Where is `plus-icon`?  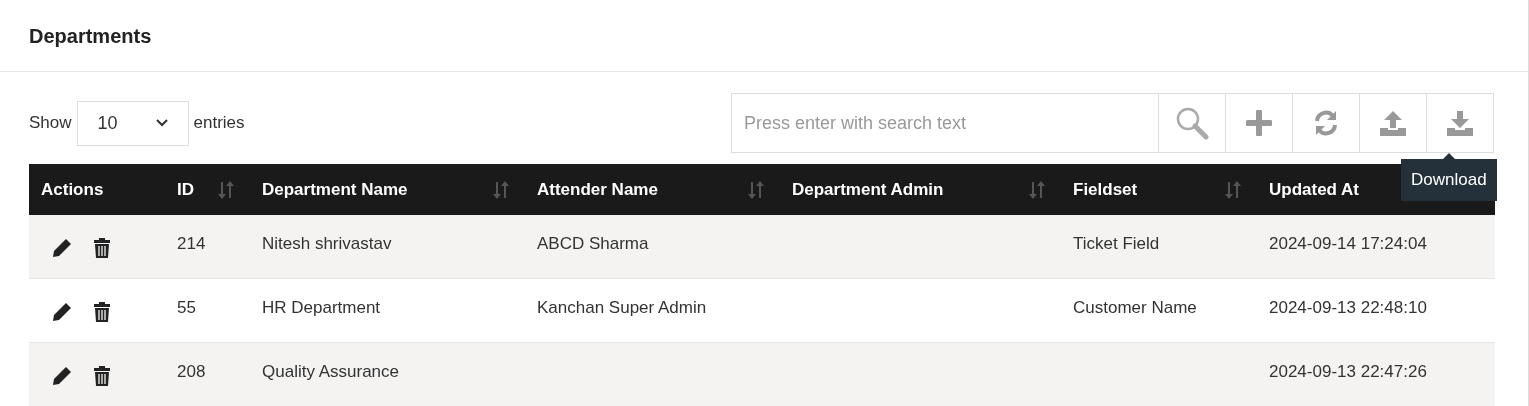 plus-icon is located at coordinates (1259, 123).